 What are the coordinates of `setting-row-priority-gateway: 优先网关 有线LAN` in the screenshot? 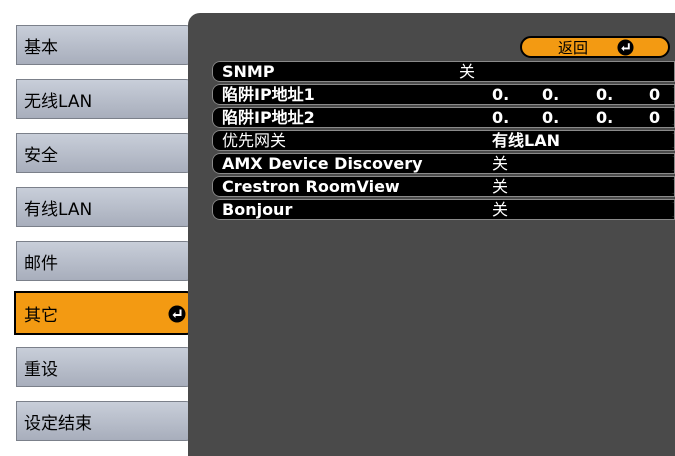 It's located at (443, 140).